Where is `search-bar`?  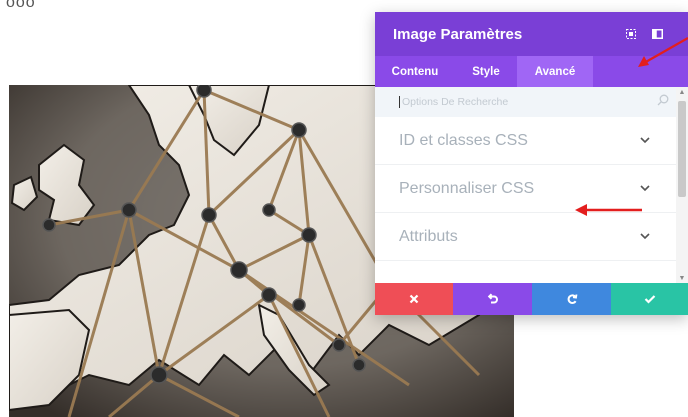 search-bar is located at coordinates (530, 102).